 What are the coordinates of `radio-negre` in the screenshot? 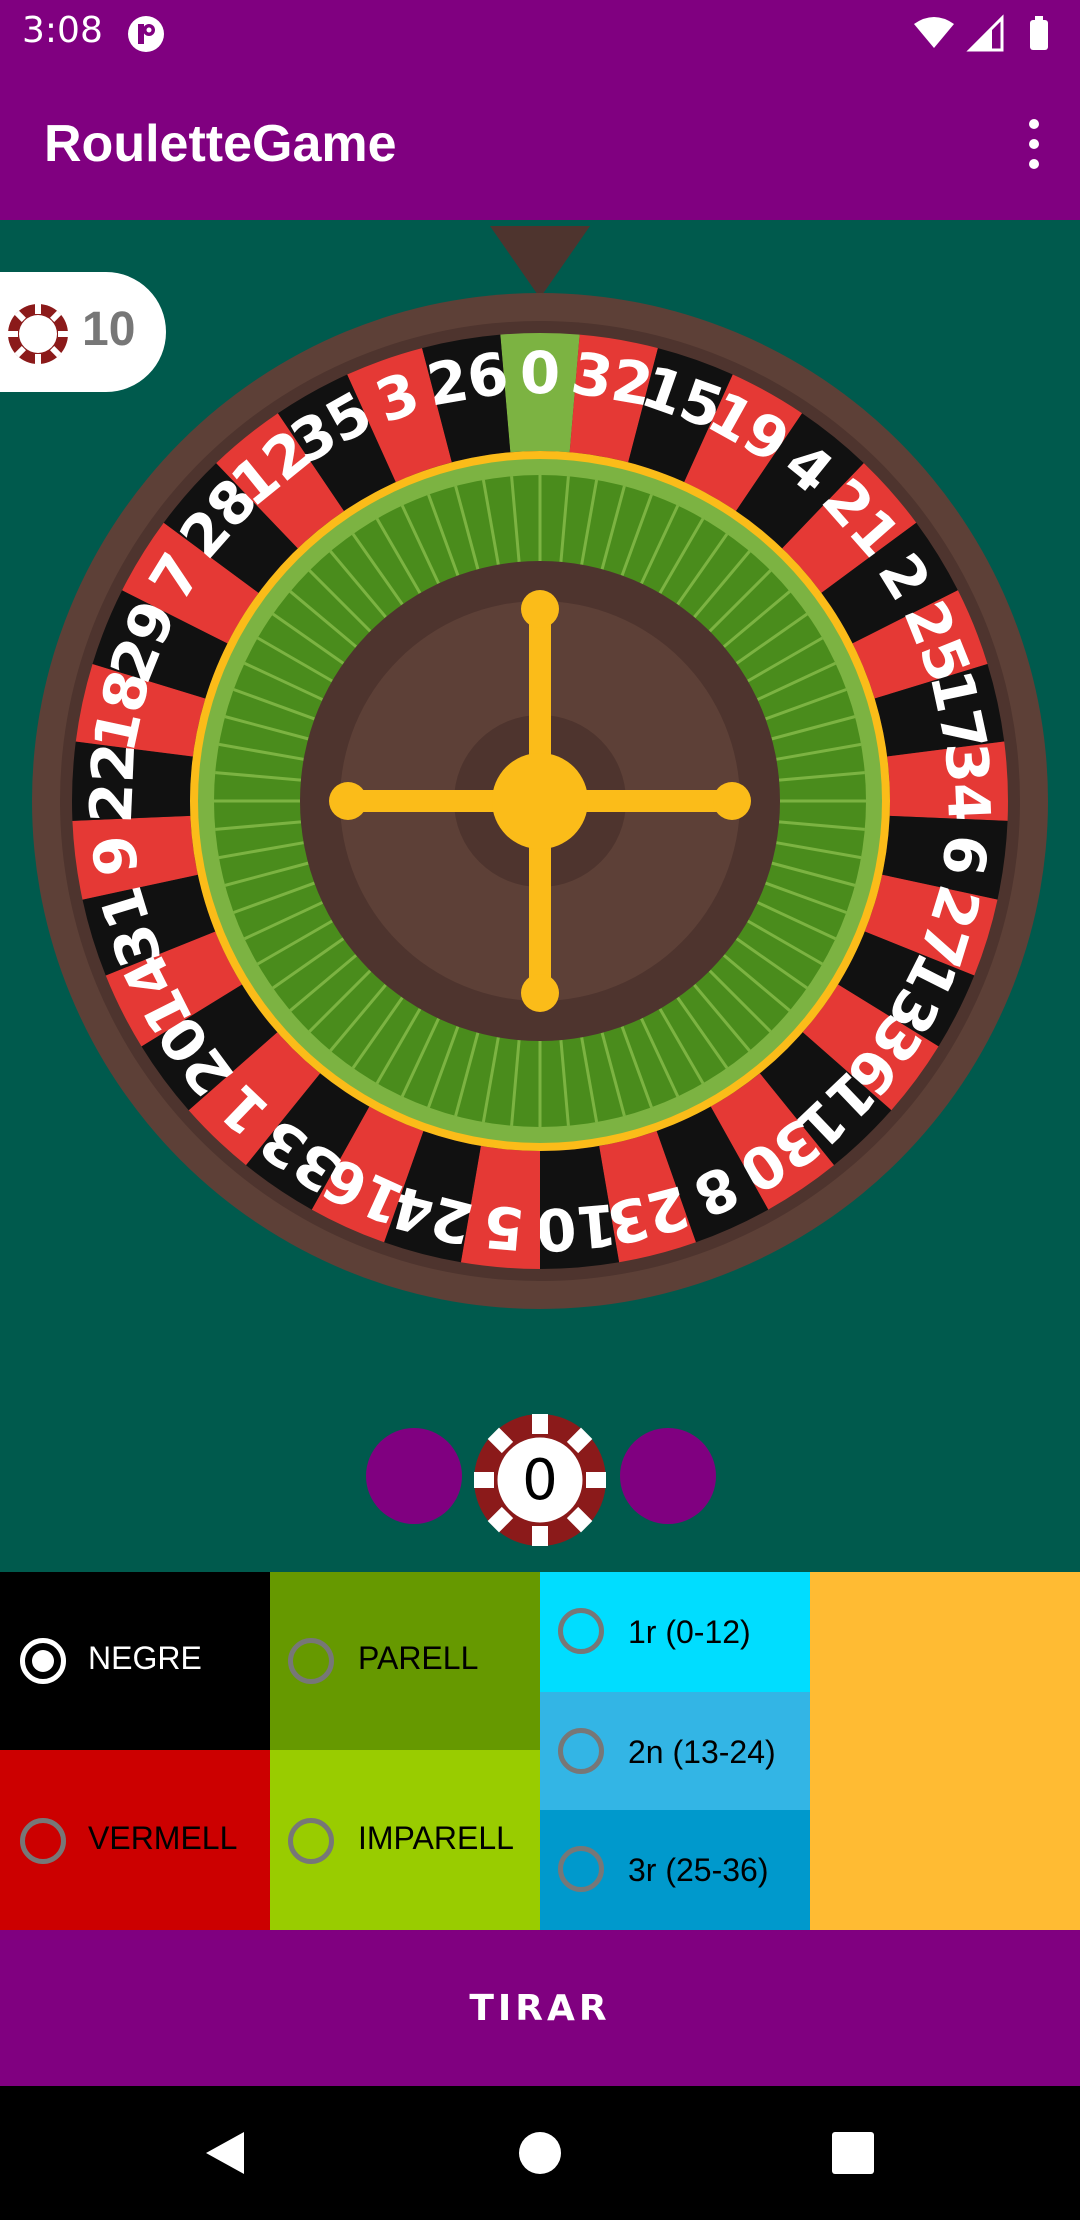 It's located at (43, 1661).